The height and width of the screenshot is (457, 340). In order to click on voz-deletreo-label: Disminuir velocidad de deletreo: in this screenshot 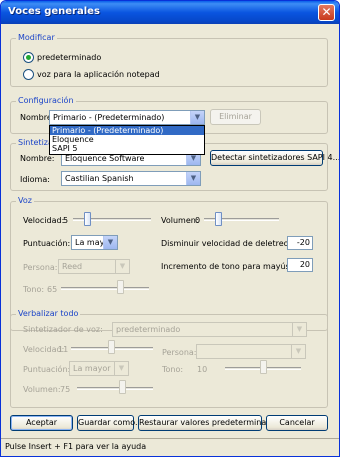, I will do `click(226, 243)`.